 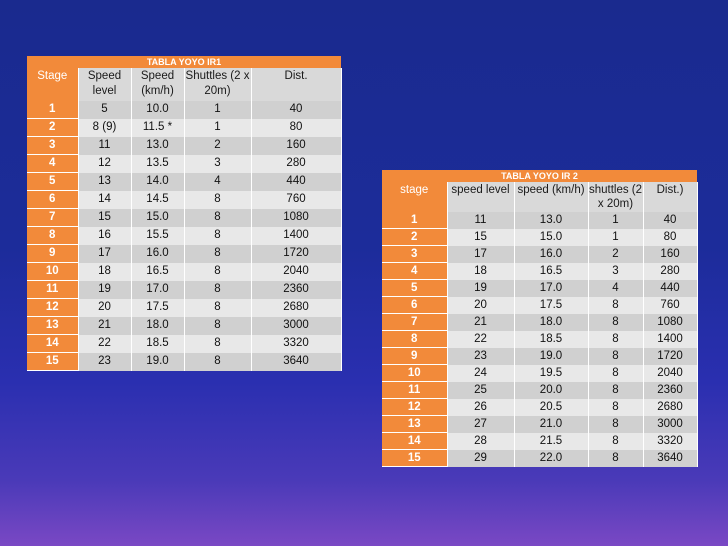 I want to click on table-row: 15 23 19.0 8 3640, so click(x=184, y=361).